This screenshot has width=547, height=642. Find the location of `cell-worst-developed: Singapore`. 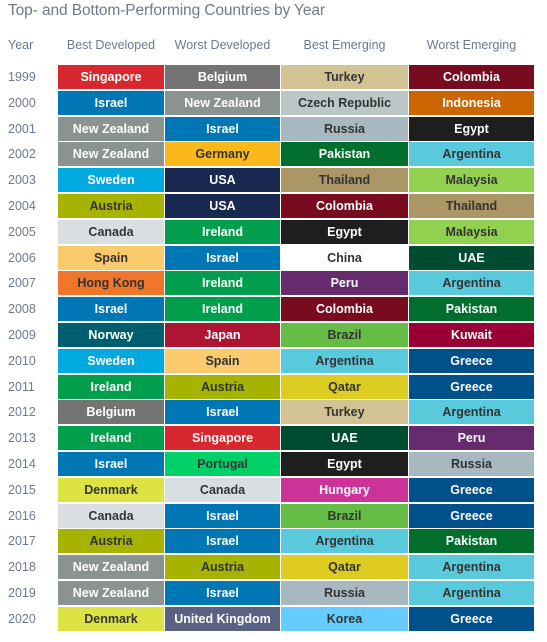

cell-worst-developed: Singapore is located at coordinates (222, 438).